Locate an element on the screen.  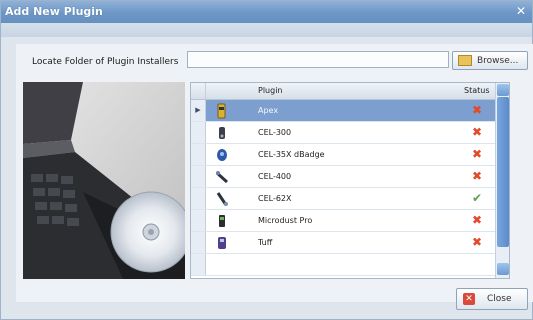
folder-path-input is located at coordinates (318, 59).